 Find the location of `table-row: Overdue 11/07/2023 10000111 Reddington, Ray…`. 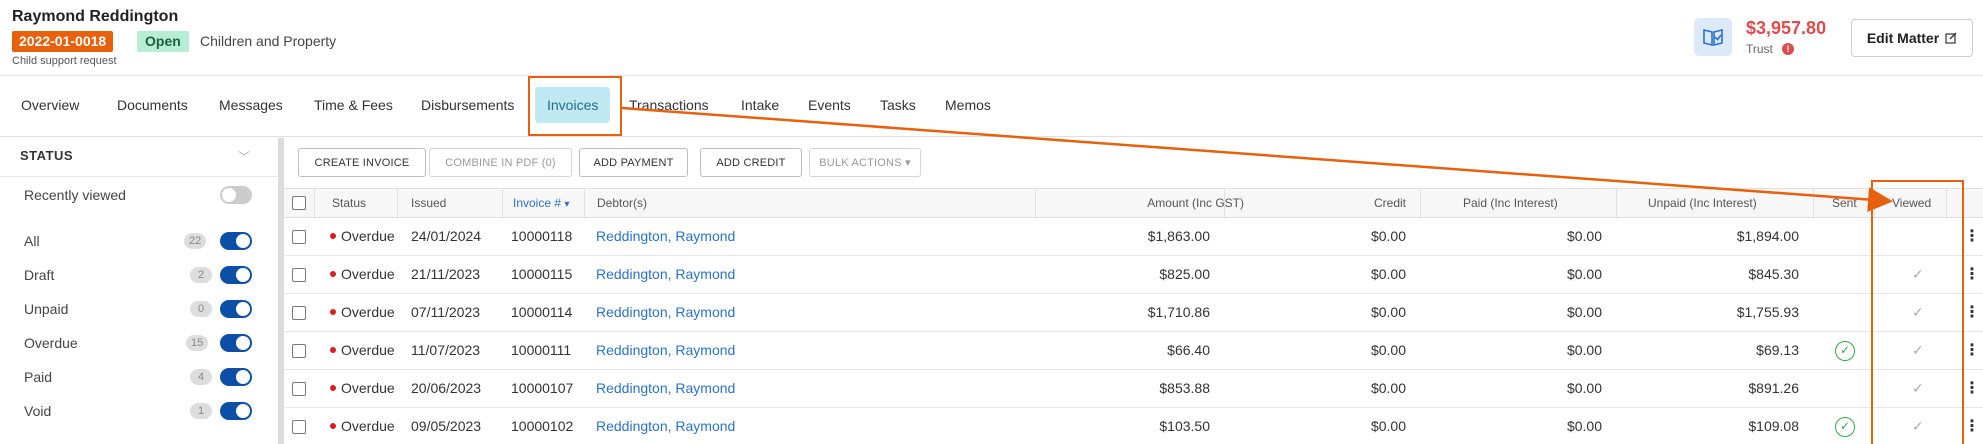

table-row: Overdue 11/07/2023 10000111 Reddington, Ray… is located at coordinates (1133, 351).